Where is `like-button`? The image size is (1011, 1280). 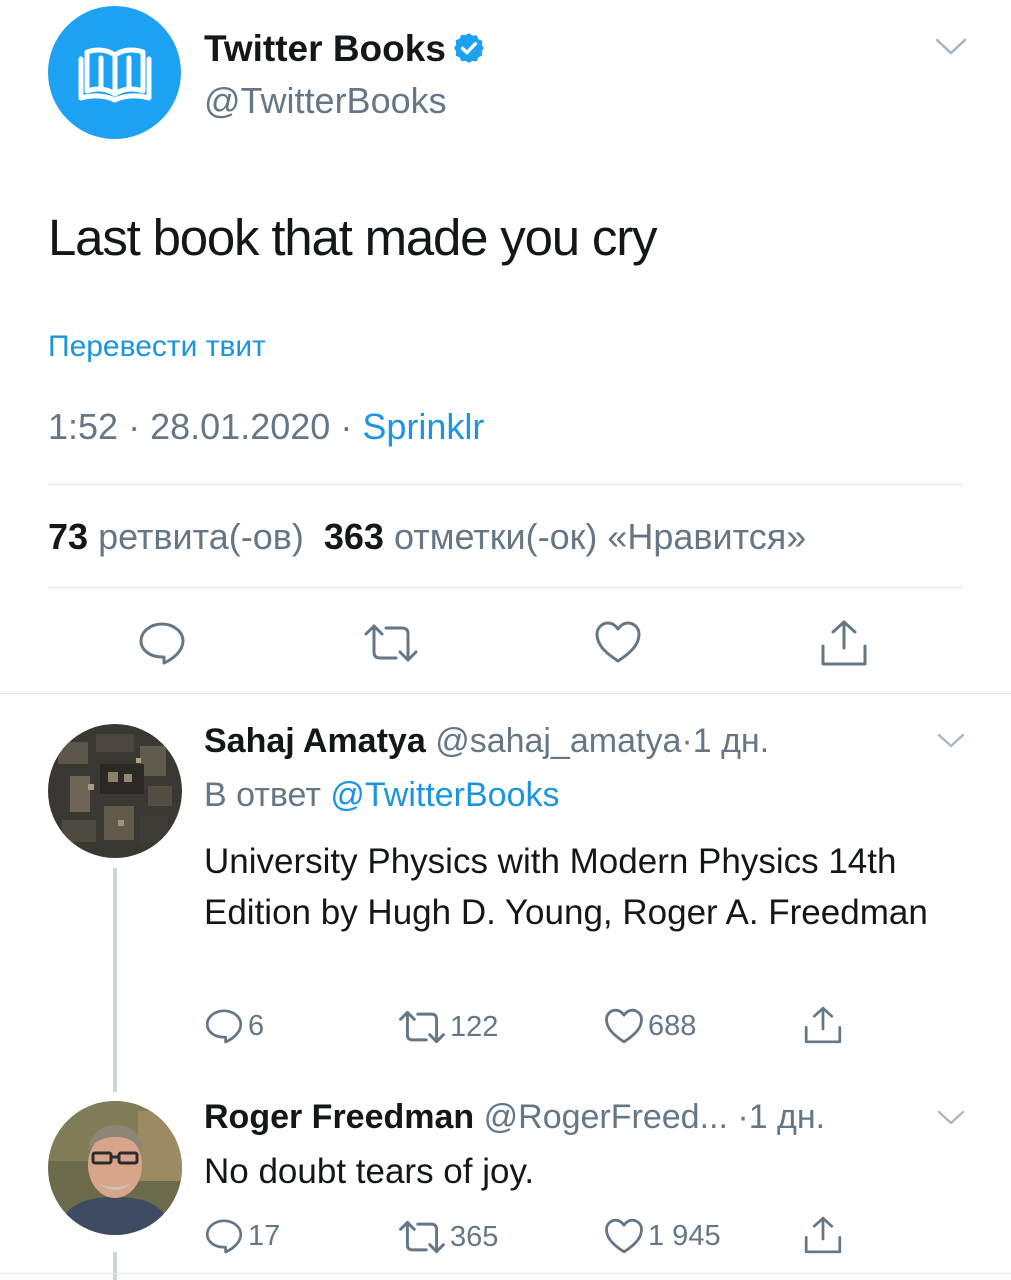 like-button is located at coordinates (618, 642).